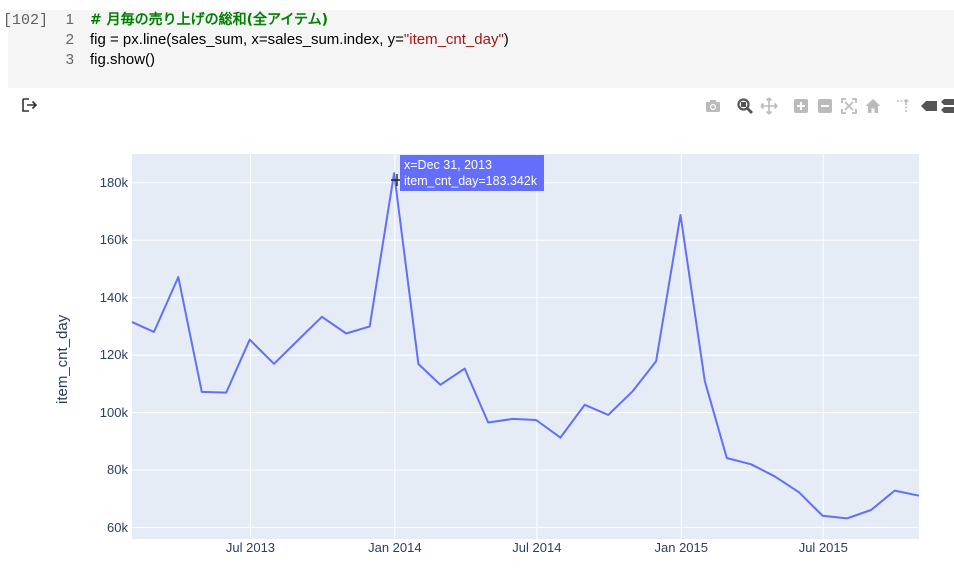 This screenshot has height=572, width=954. What do you see at coordinates (448, 165) in the screenshot?
I see `hover-x-value: x=Dec 31, 2013` at bounding box center [448, 165].